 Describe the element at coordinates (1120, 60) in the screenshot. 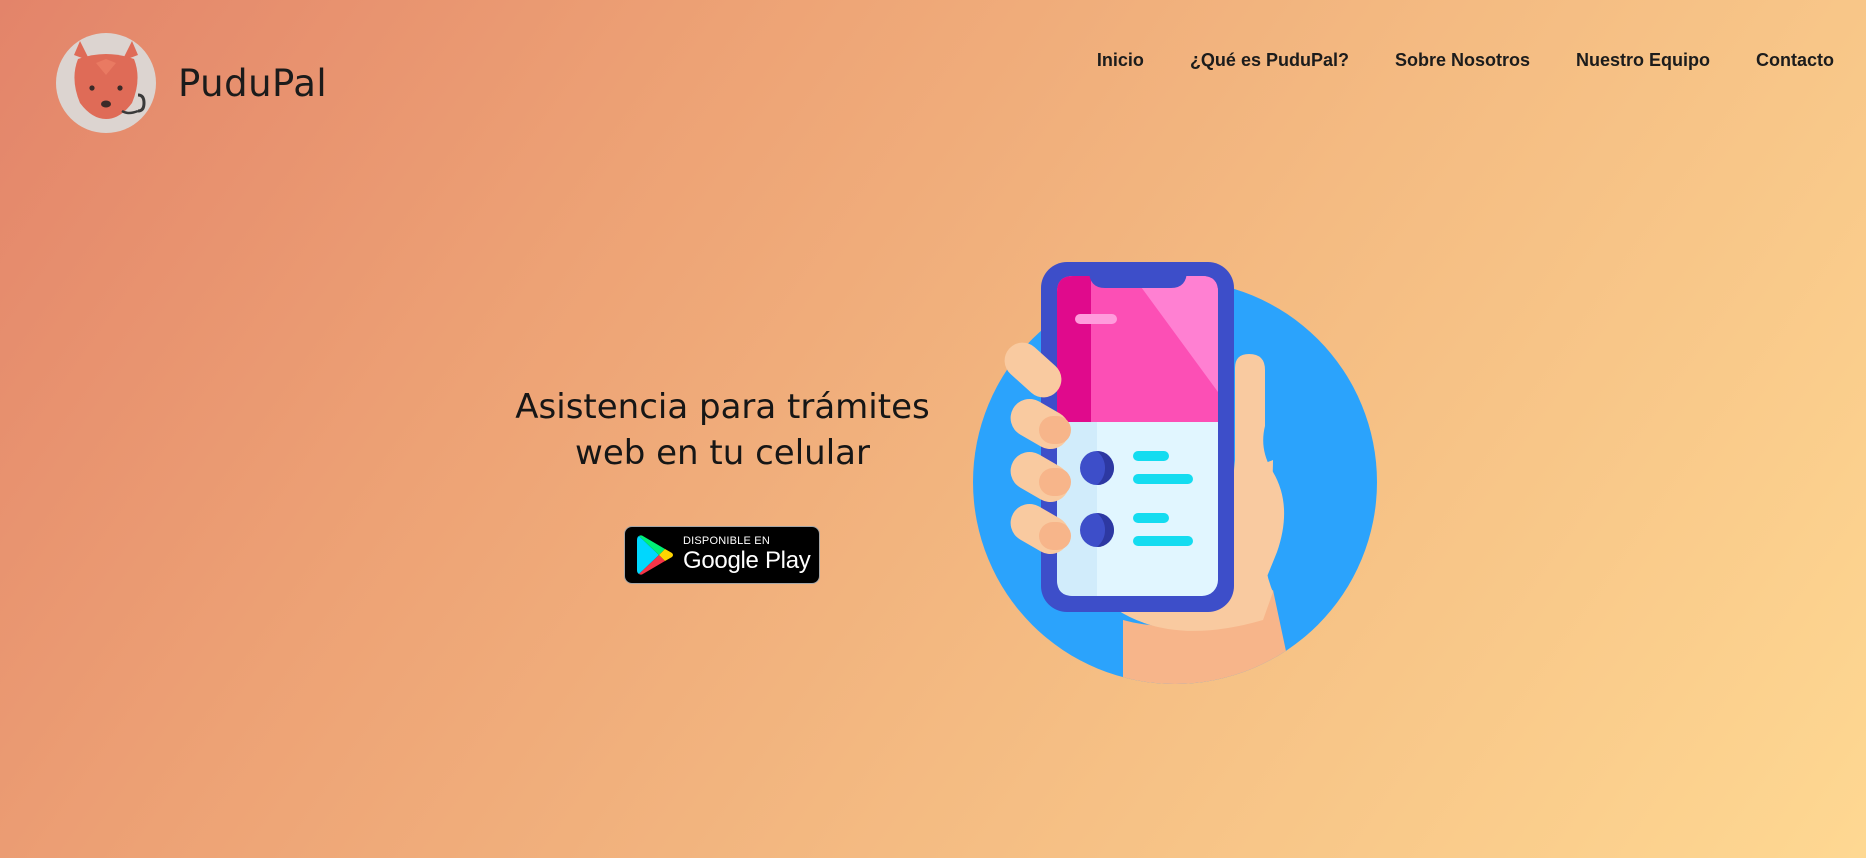

I see `nav-link-inicio: Inicio` at that location.